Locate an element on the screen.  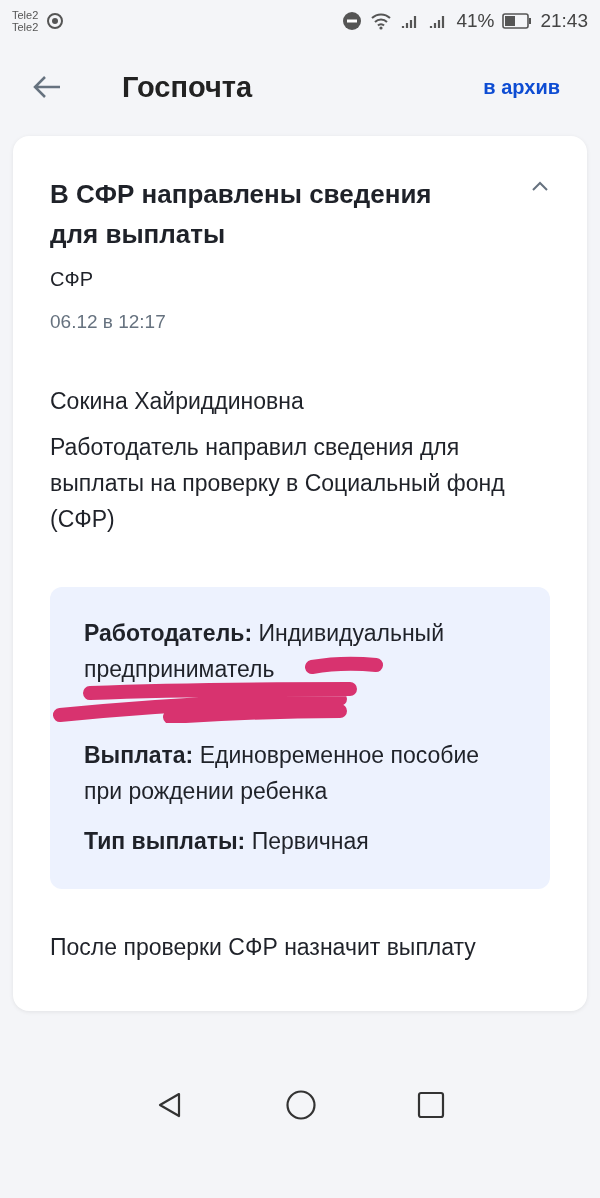
message-date: 06.12 в 12:17 is located at coordinates (108, 322).